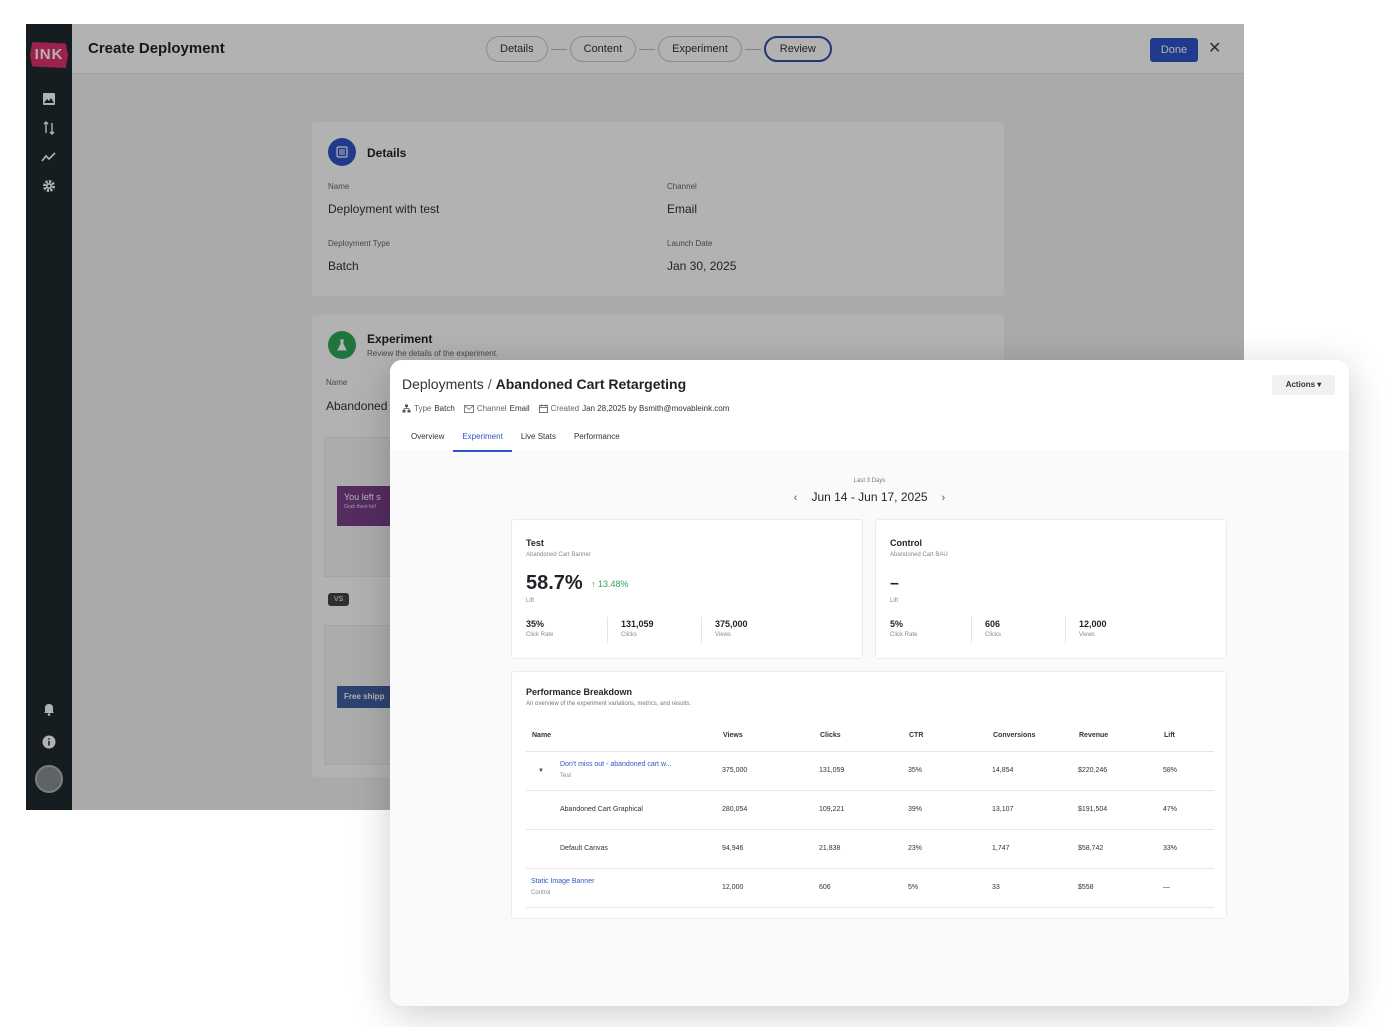 The height and width of the screenshot is (1027, 1393). What do you see at coordinates (543, 408) in the screenshot?
I see `calendar-icon` at bounding box center [543, 408].